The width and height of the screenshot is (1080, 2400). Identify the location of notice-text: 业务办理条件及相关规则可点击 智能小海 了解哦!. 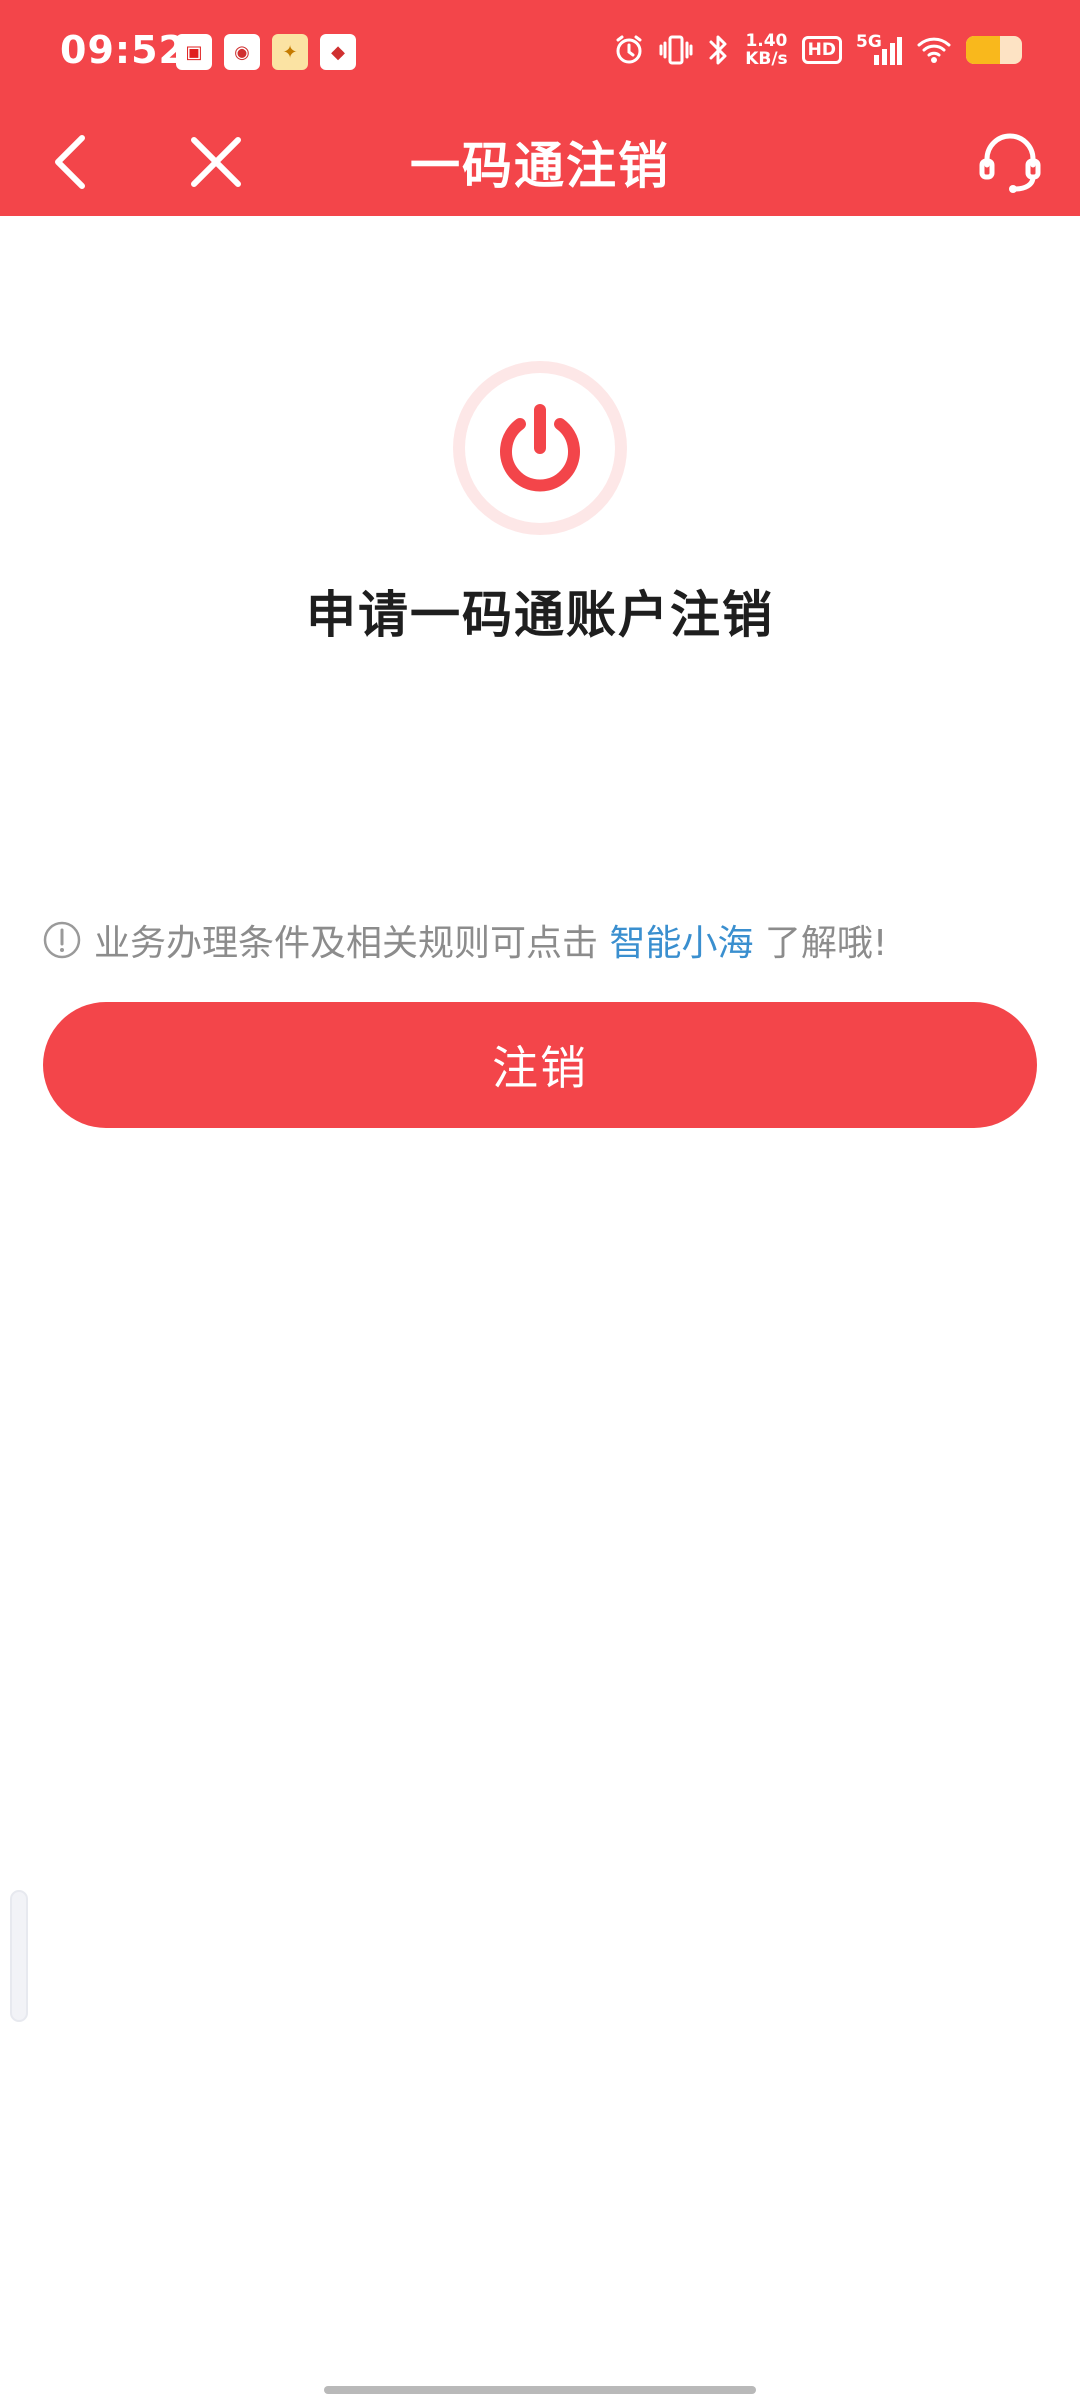
(490, 940).